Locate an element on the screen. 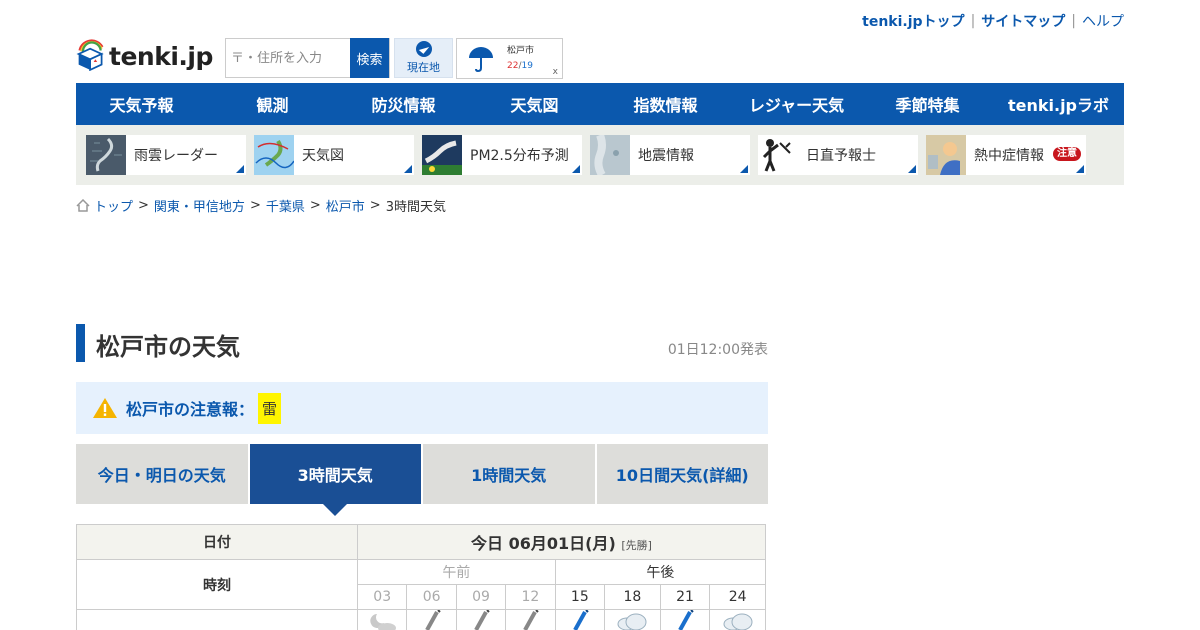 This screenshot has width=1200, height=630. nav-forecast: 天気予報 is located at coordinates (141, 104).